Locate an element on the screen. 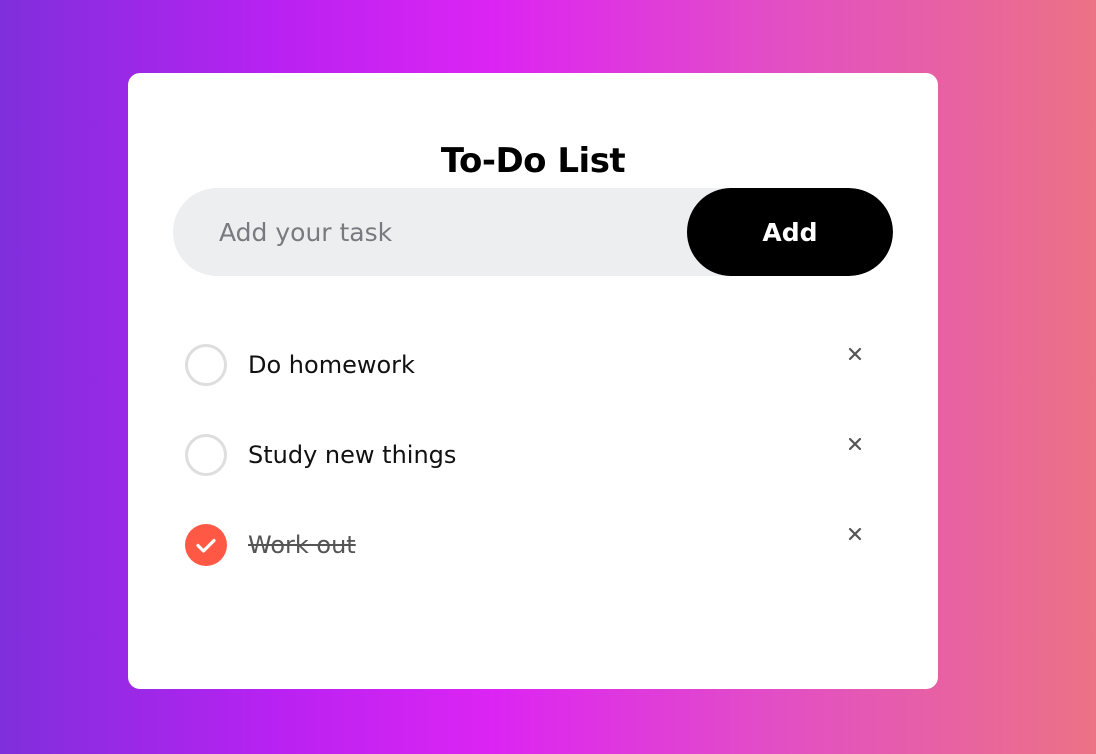  task-item-study-new-things: Study new things is located at coordinates (533, 456).